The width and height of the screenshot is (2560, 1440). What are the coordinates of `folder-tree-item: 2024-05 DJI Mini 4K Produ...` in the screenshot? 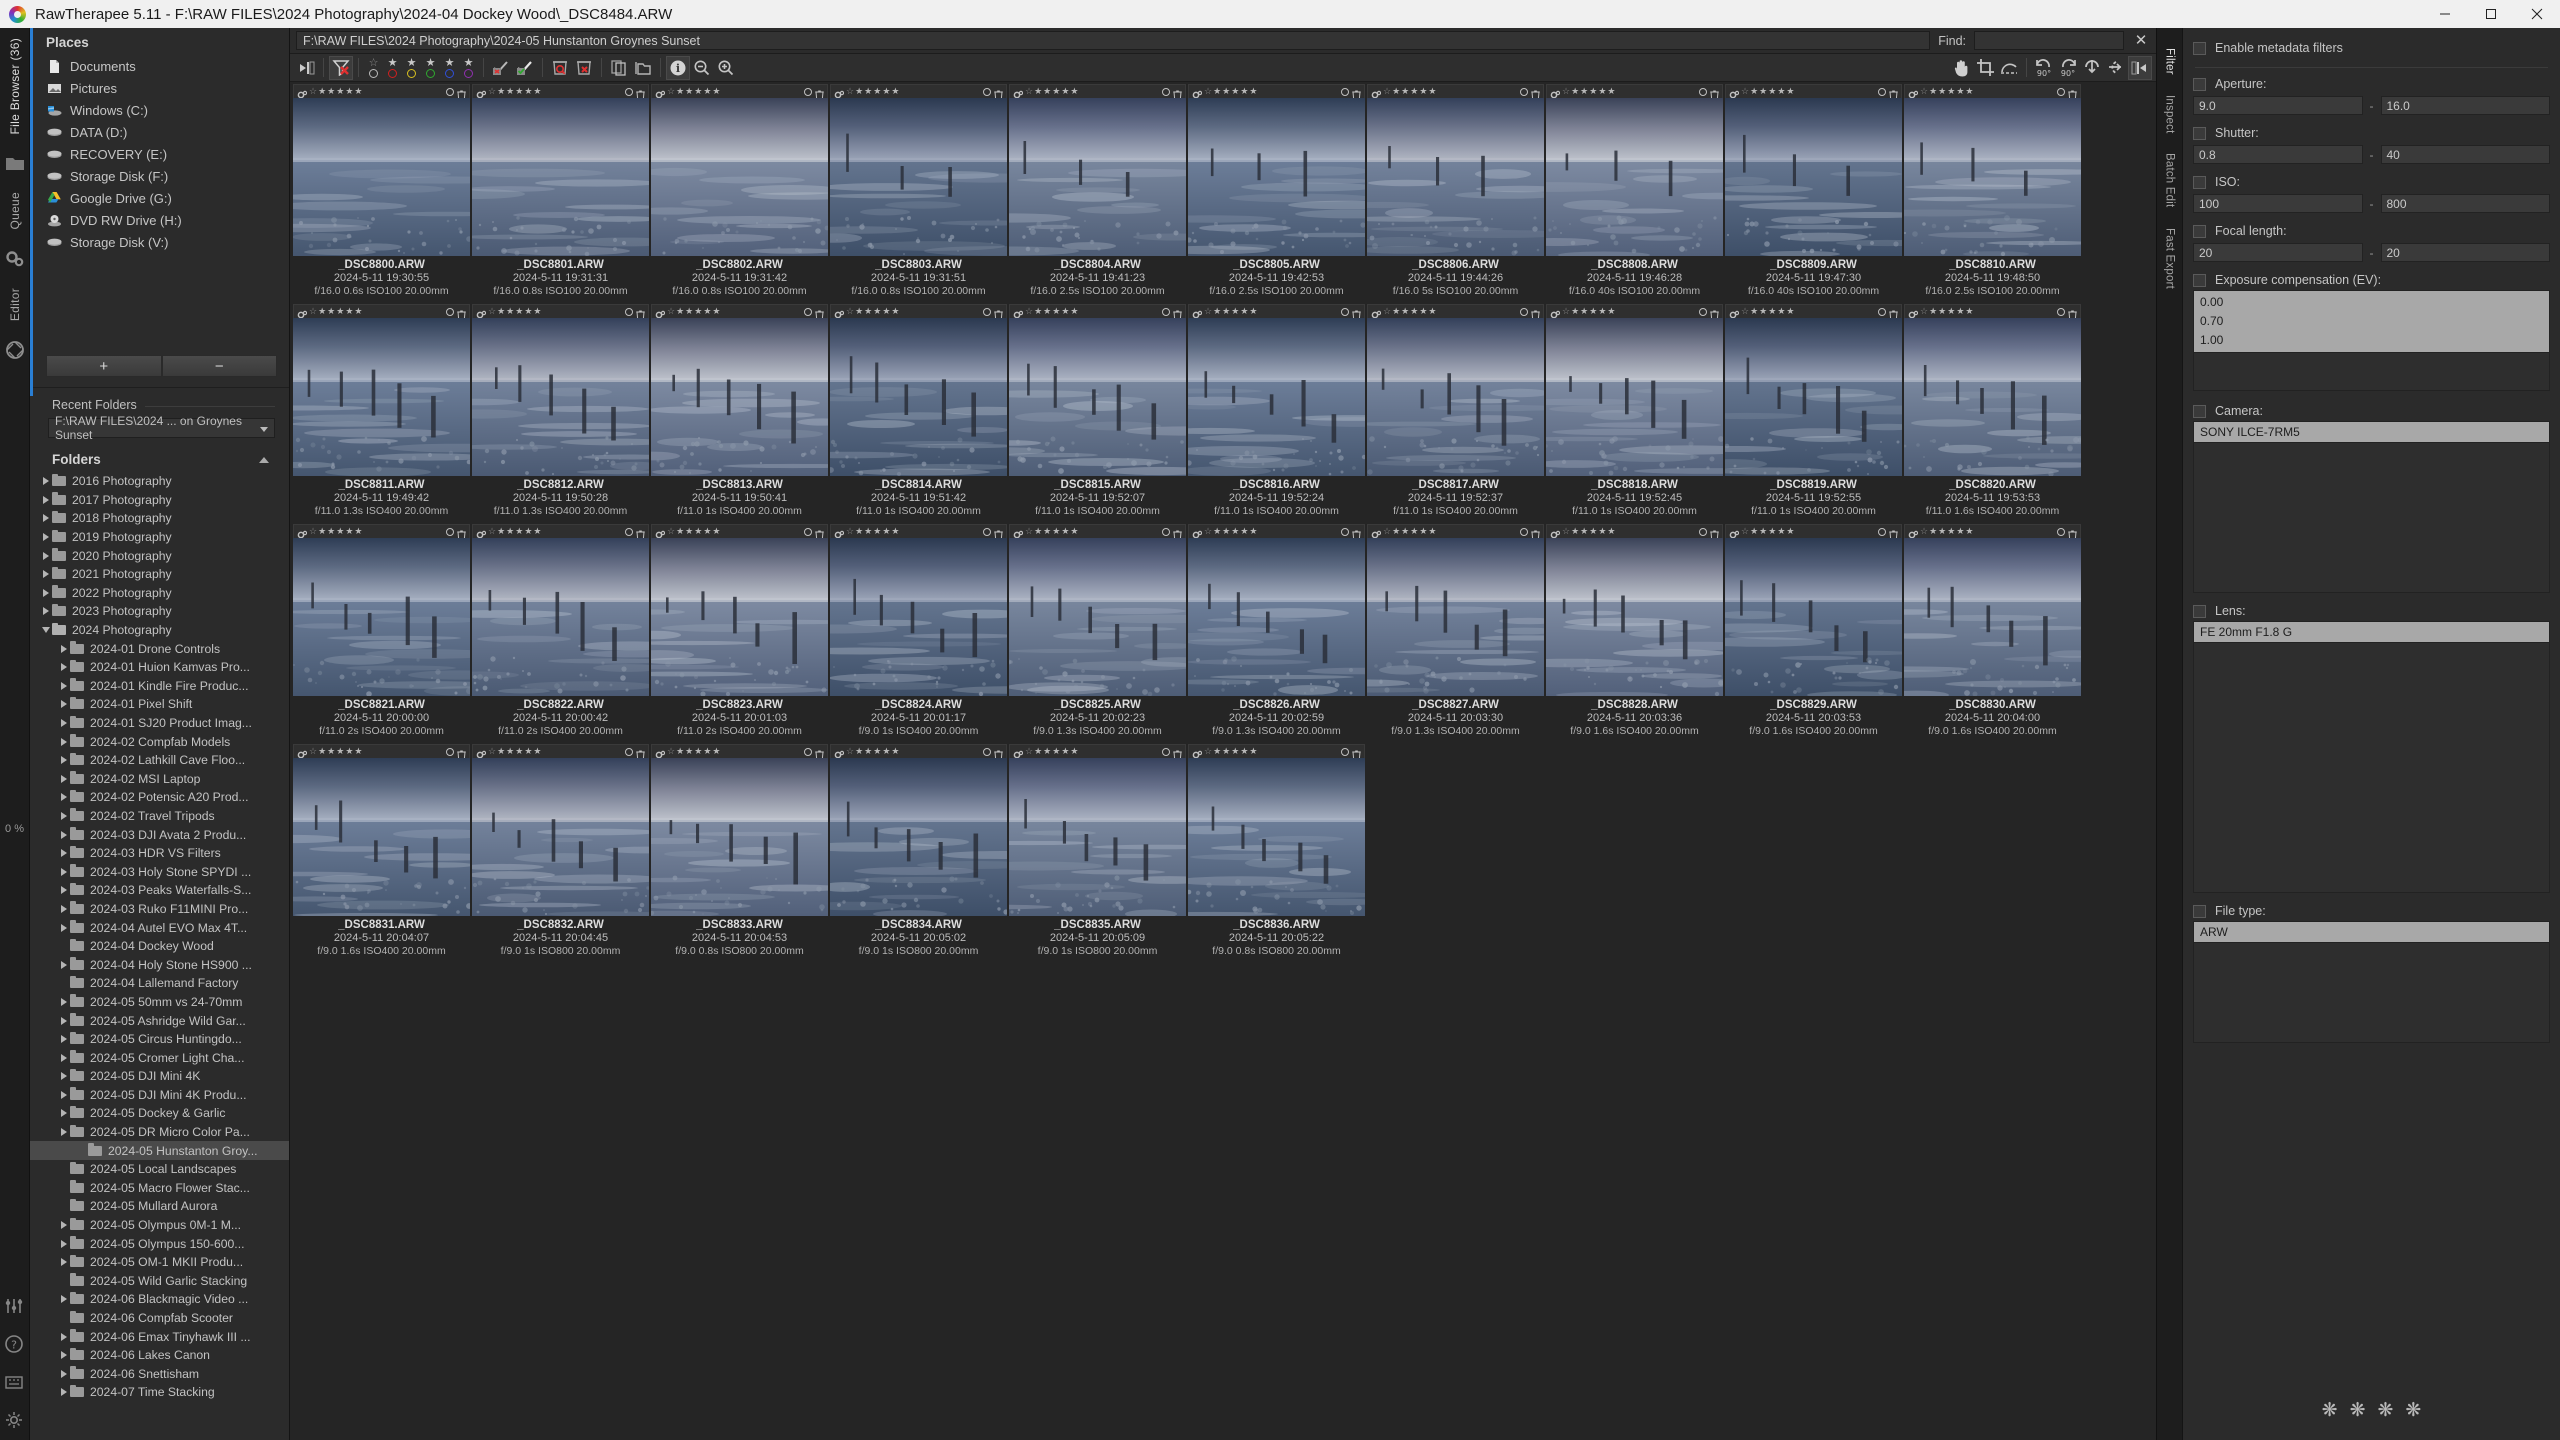 It's located at (159, 1095).